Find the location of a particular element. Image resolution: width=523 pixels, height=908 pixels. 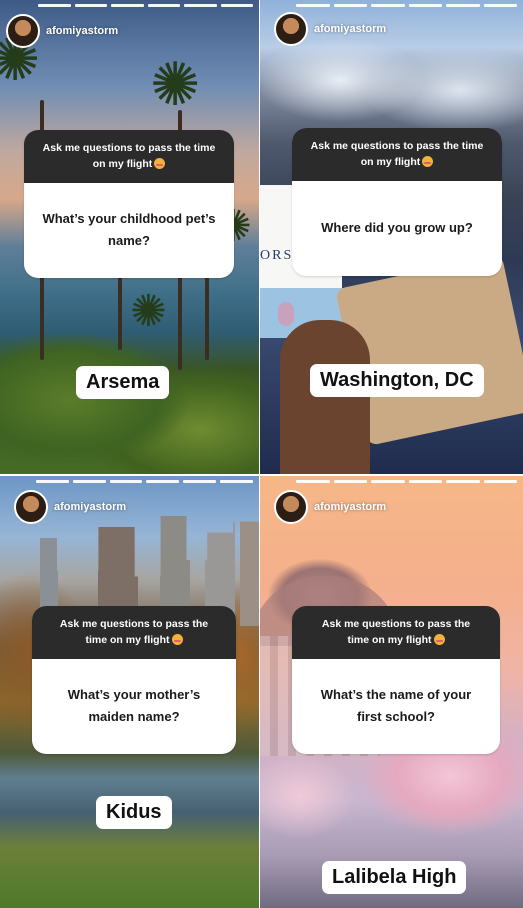

answer-label: Arsema is located at coordinates (123, 382).